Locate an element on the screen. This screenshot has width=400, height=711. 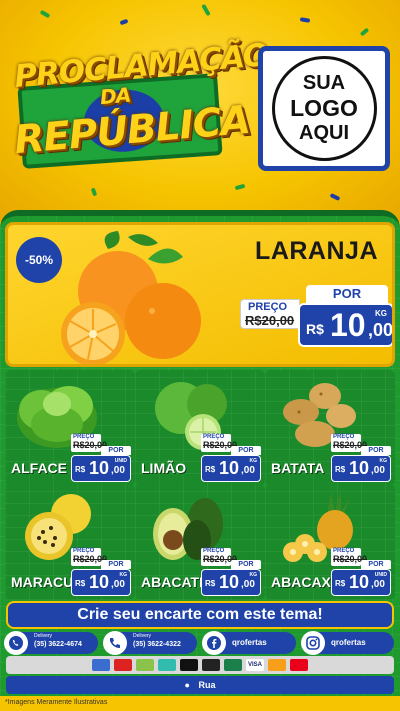
product-name: ABACAXI is located at coordinates (303, 582).